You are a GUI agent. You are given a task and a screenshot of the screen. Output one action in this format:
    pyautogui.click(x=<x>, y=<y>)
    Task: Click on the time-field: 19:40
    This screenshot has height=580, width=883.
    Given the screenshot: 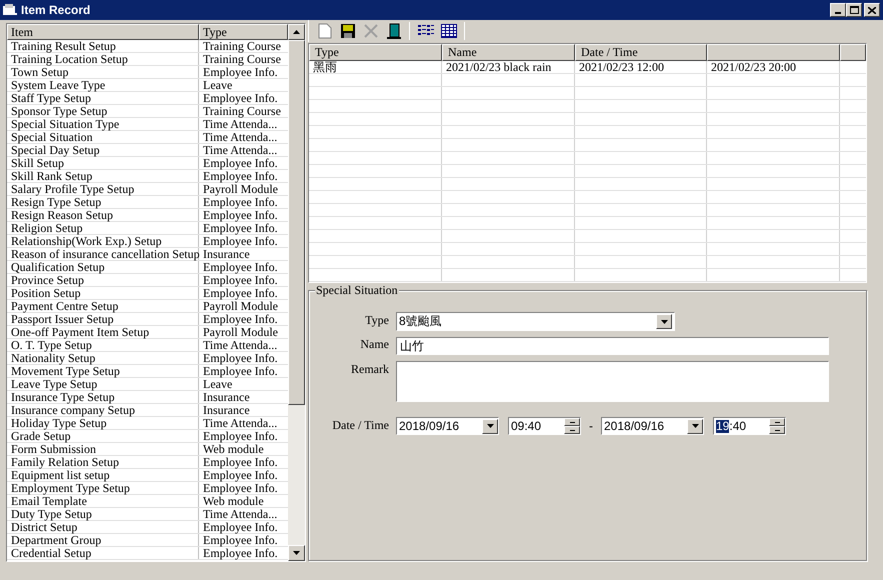 What is the action you would take?
    pyautogui.click(x=749, y=426)
    